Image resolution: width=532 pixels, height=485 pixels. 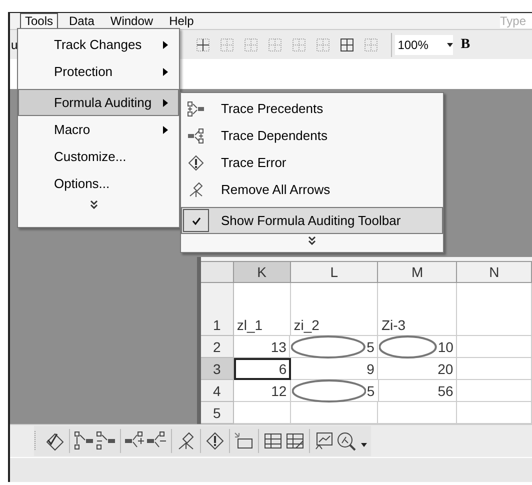 I want to click on zoom-combo: 100%, so click(x=423, y=44).